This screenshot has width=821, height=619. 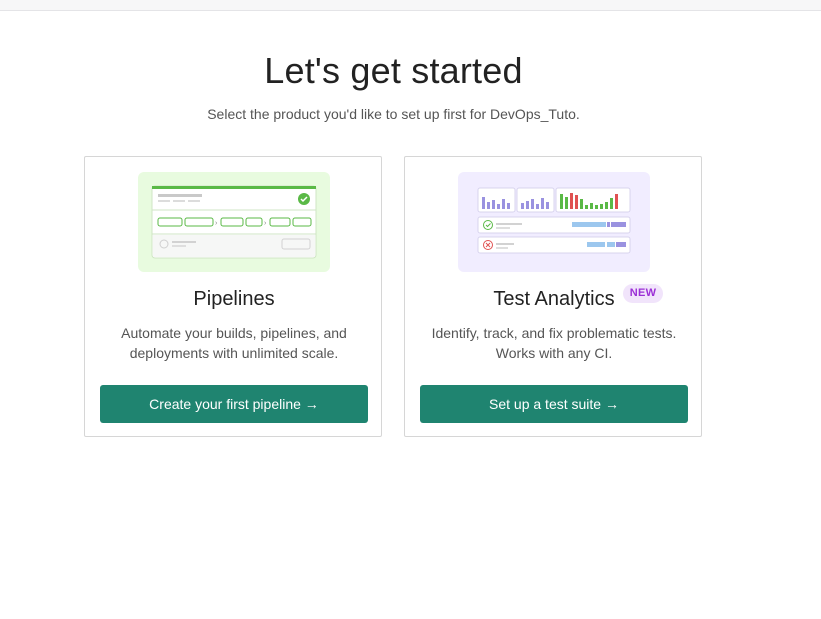 What do you see at coordinates (554, 404) in the screenshot?
I see `set-up-test-suite-button: Set up a test suite →` at bounding box center [554, 404].